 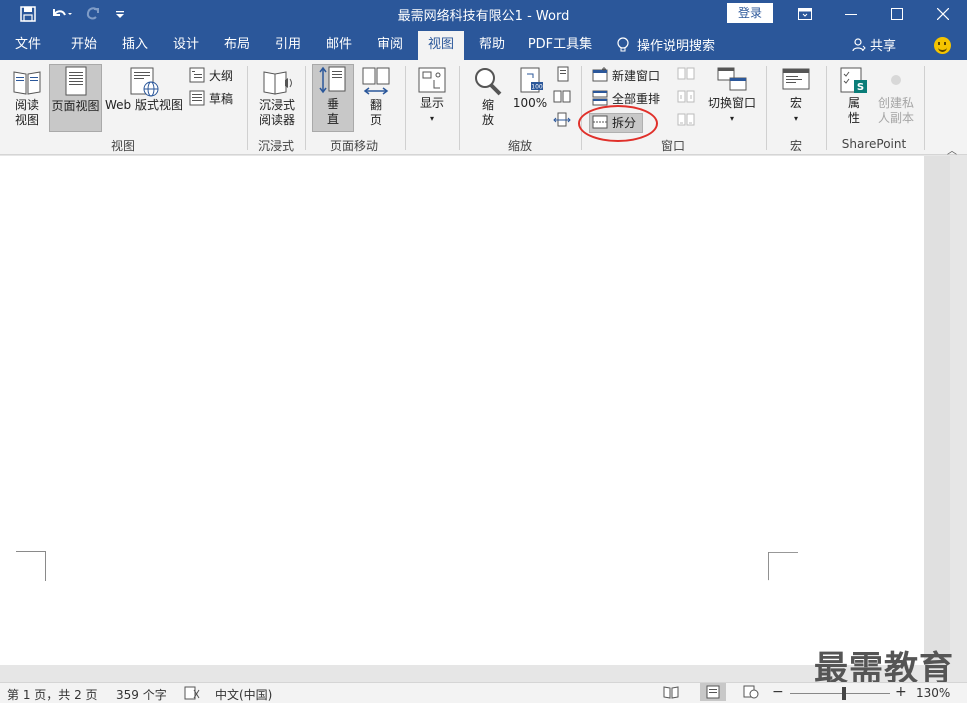 I want to click on vertical-scroll-icon, so click(x=332, y=80).